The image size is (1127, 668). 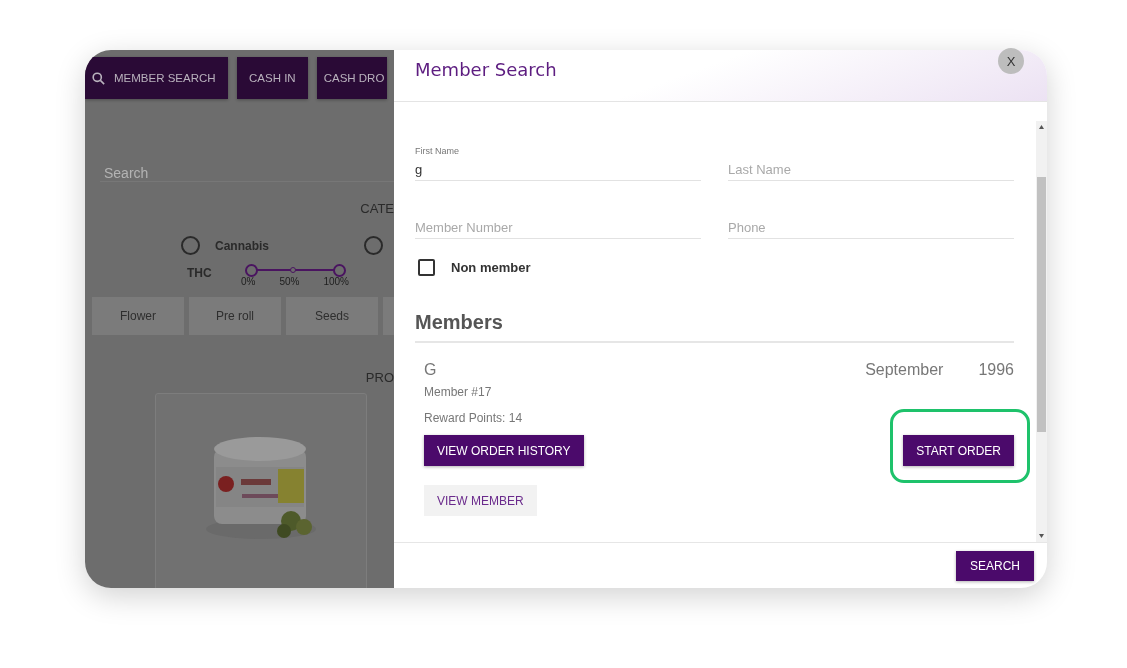 I want to click on scrollbar, so click(x=1041, y=331).